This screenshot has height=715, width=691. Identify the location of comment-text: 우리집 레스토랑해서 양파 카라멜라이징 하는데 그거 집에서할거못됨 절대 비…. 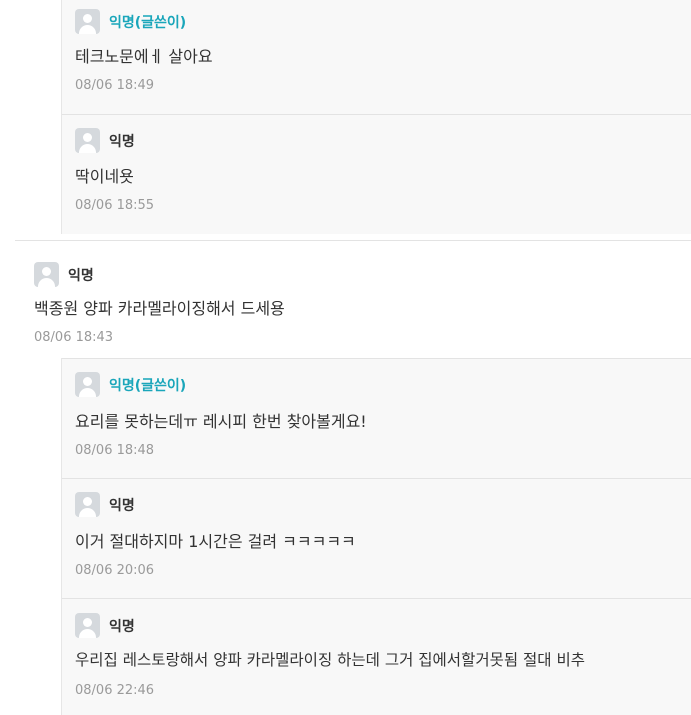
(330, 660).